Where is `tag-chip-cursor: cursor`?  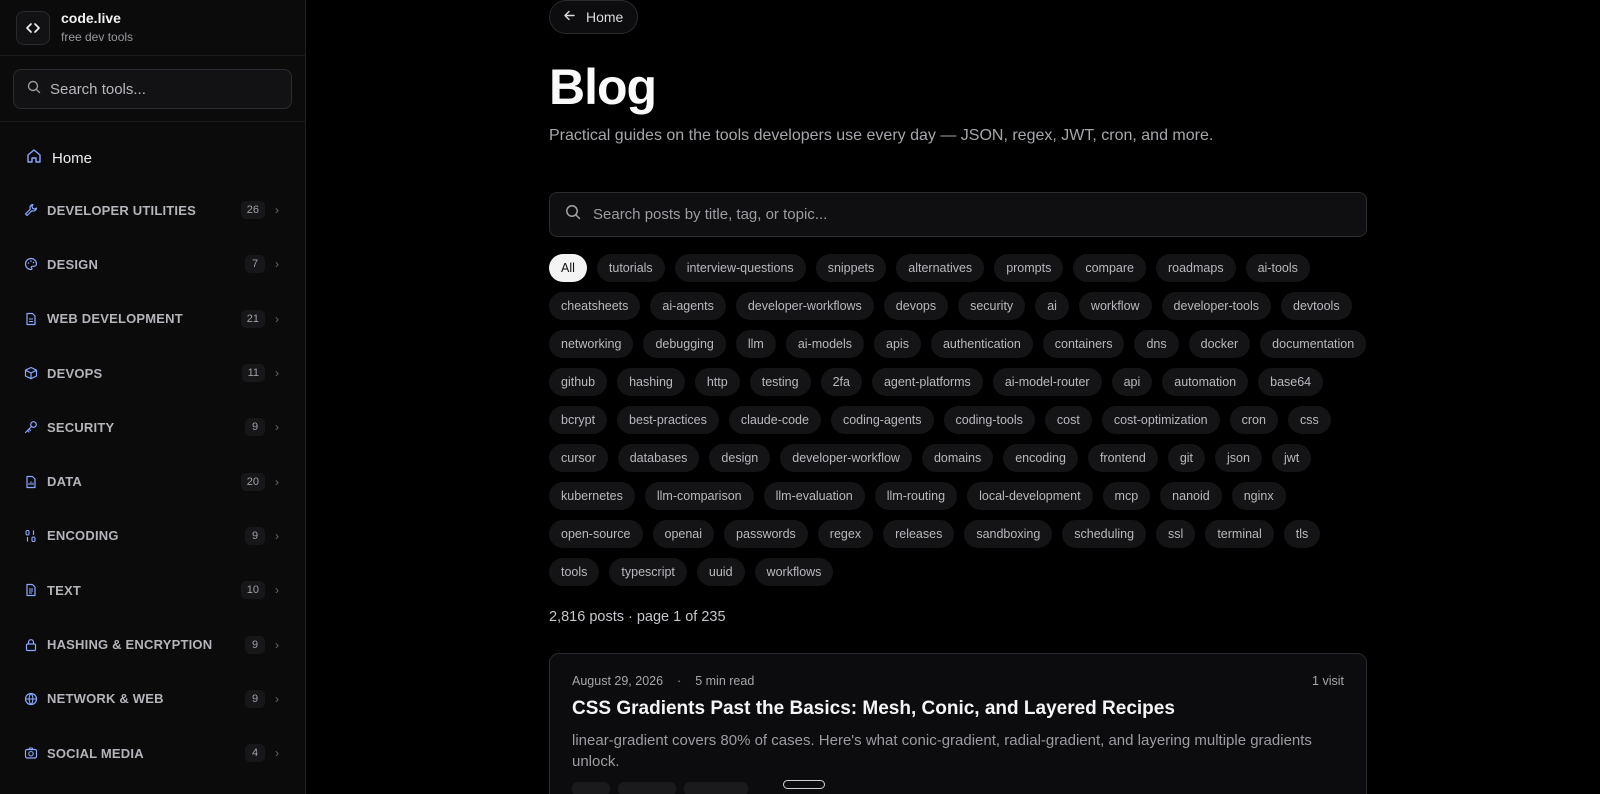
tag-chip-cursor: cursor is located at coordinates (578, 458).